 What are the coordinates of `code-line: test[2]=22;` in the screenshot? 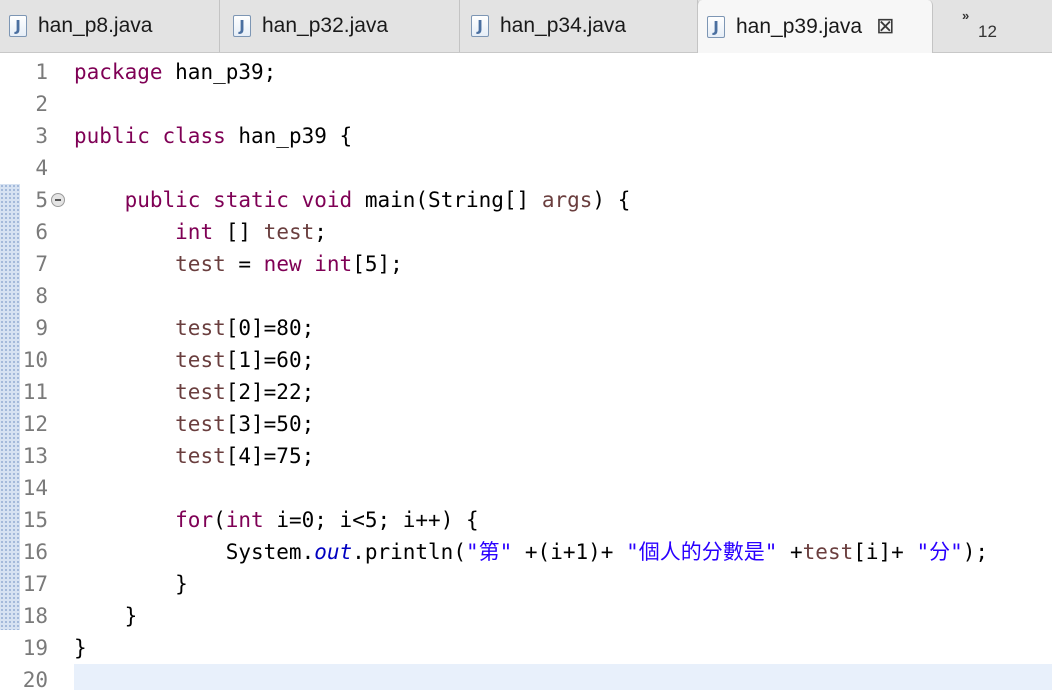 It's located at (194, 392).